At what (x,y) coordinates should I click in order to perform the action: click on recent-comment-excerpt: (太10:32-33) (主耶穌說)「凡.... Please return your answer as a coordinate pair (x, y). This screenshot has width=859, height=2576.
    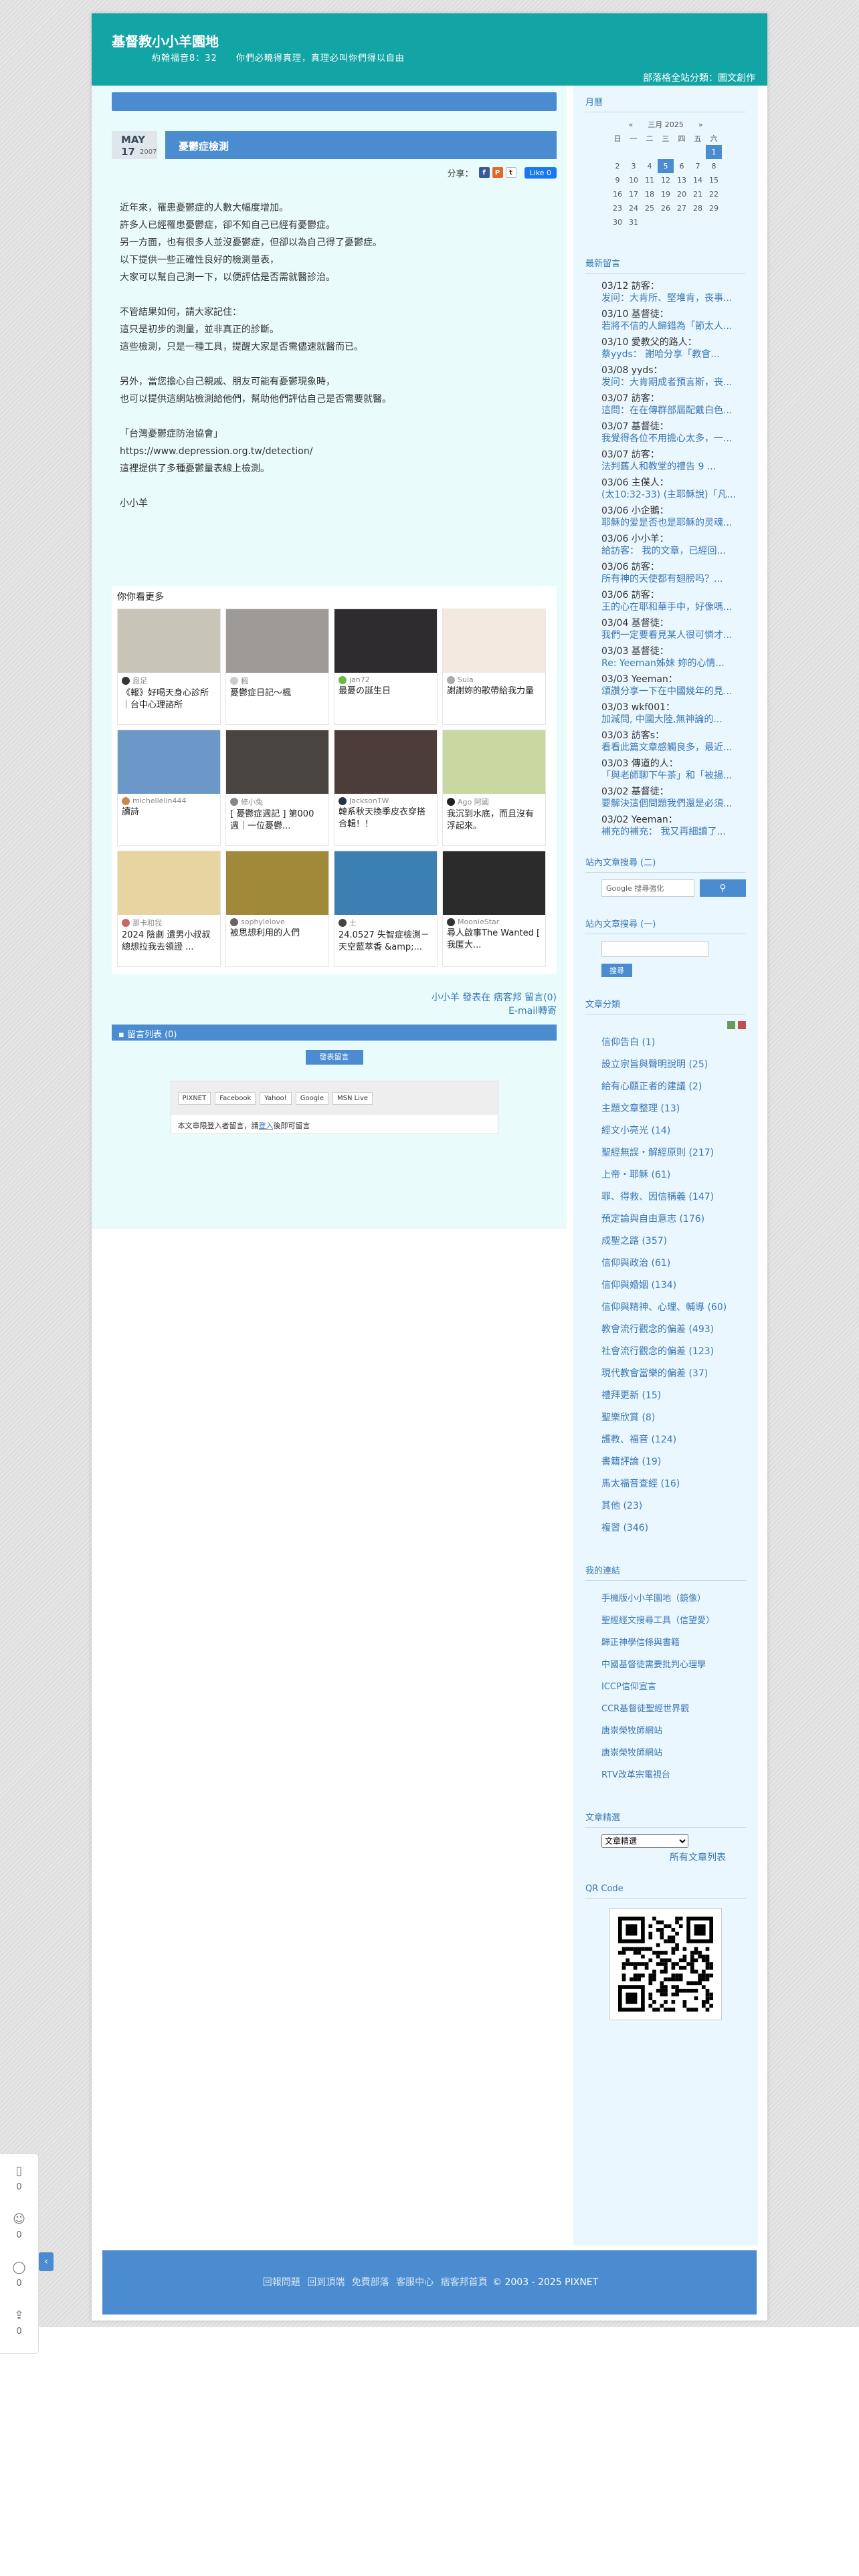
    Looking at the image, I should click on (671, 495).